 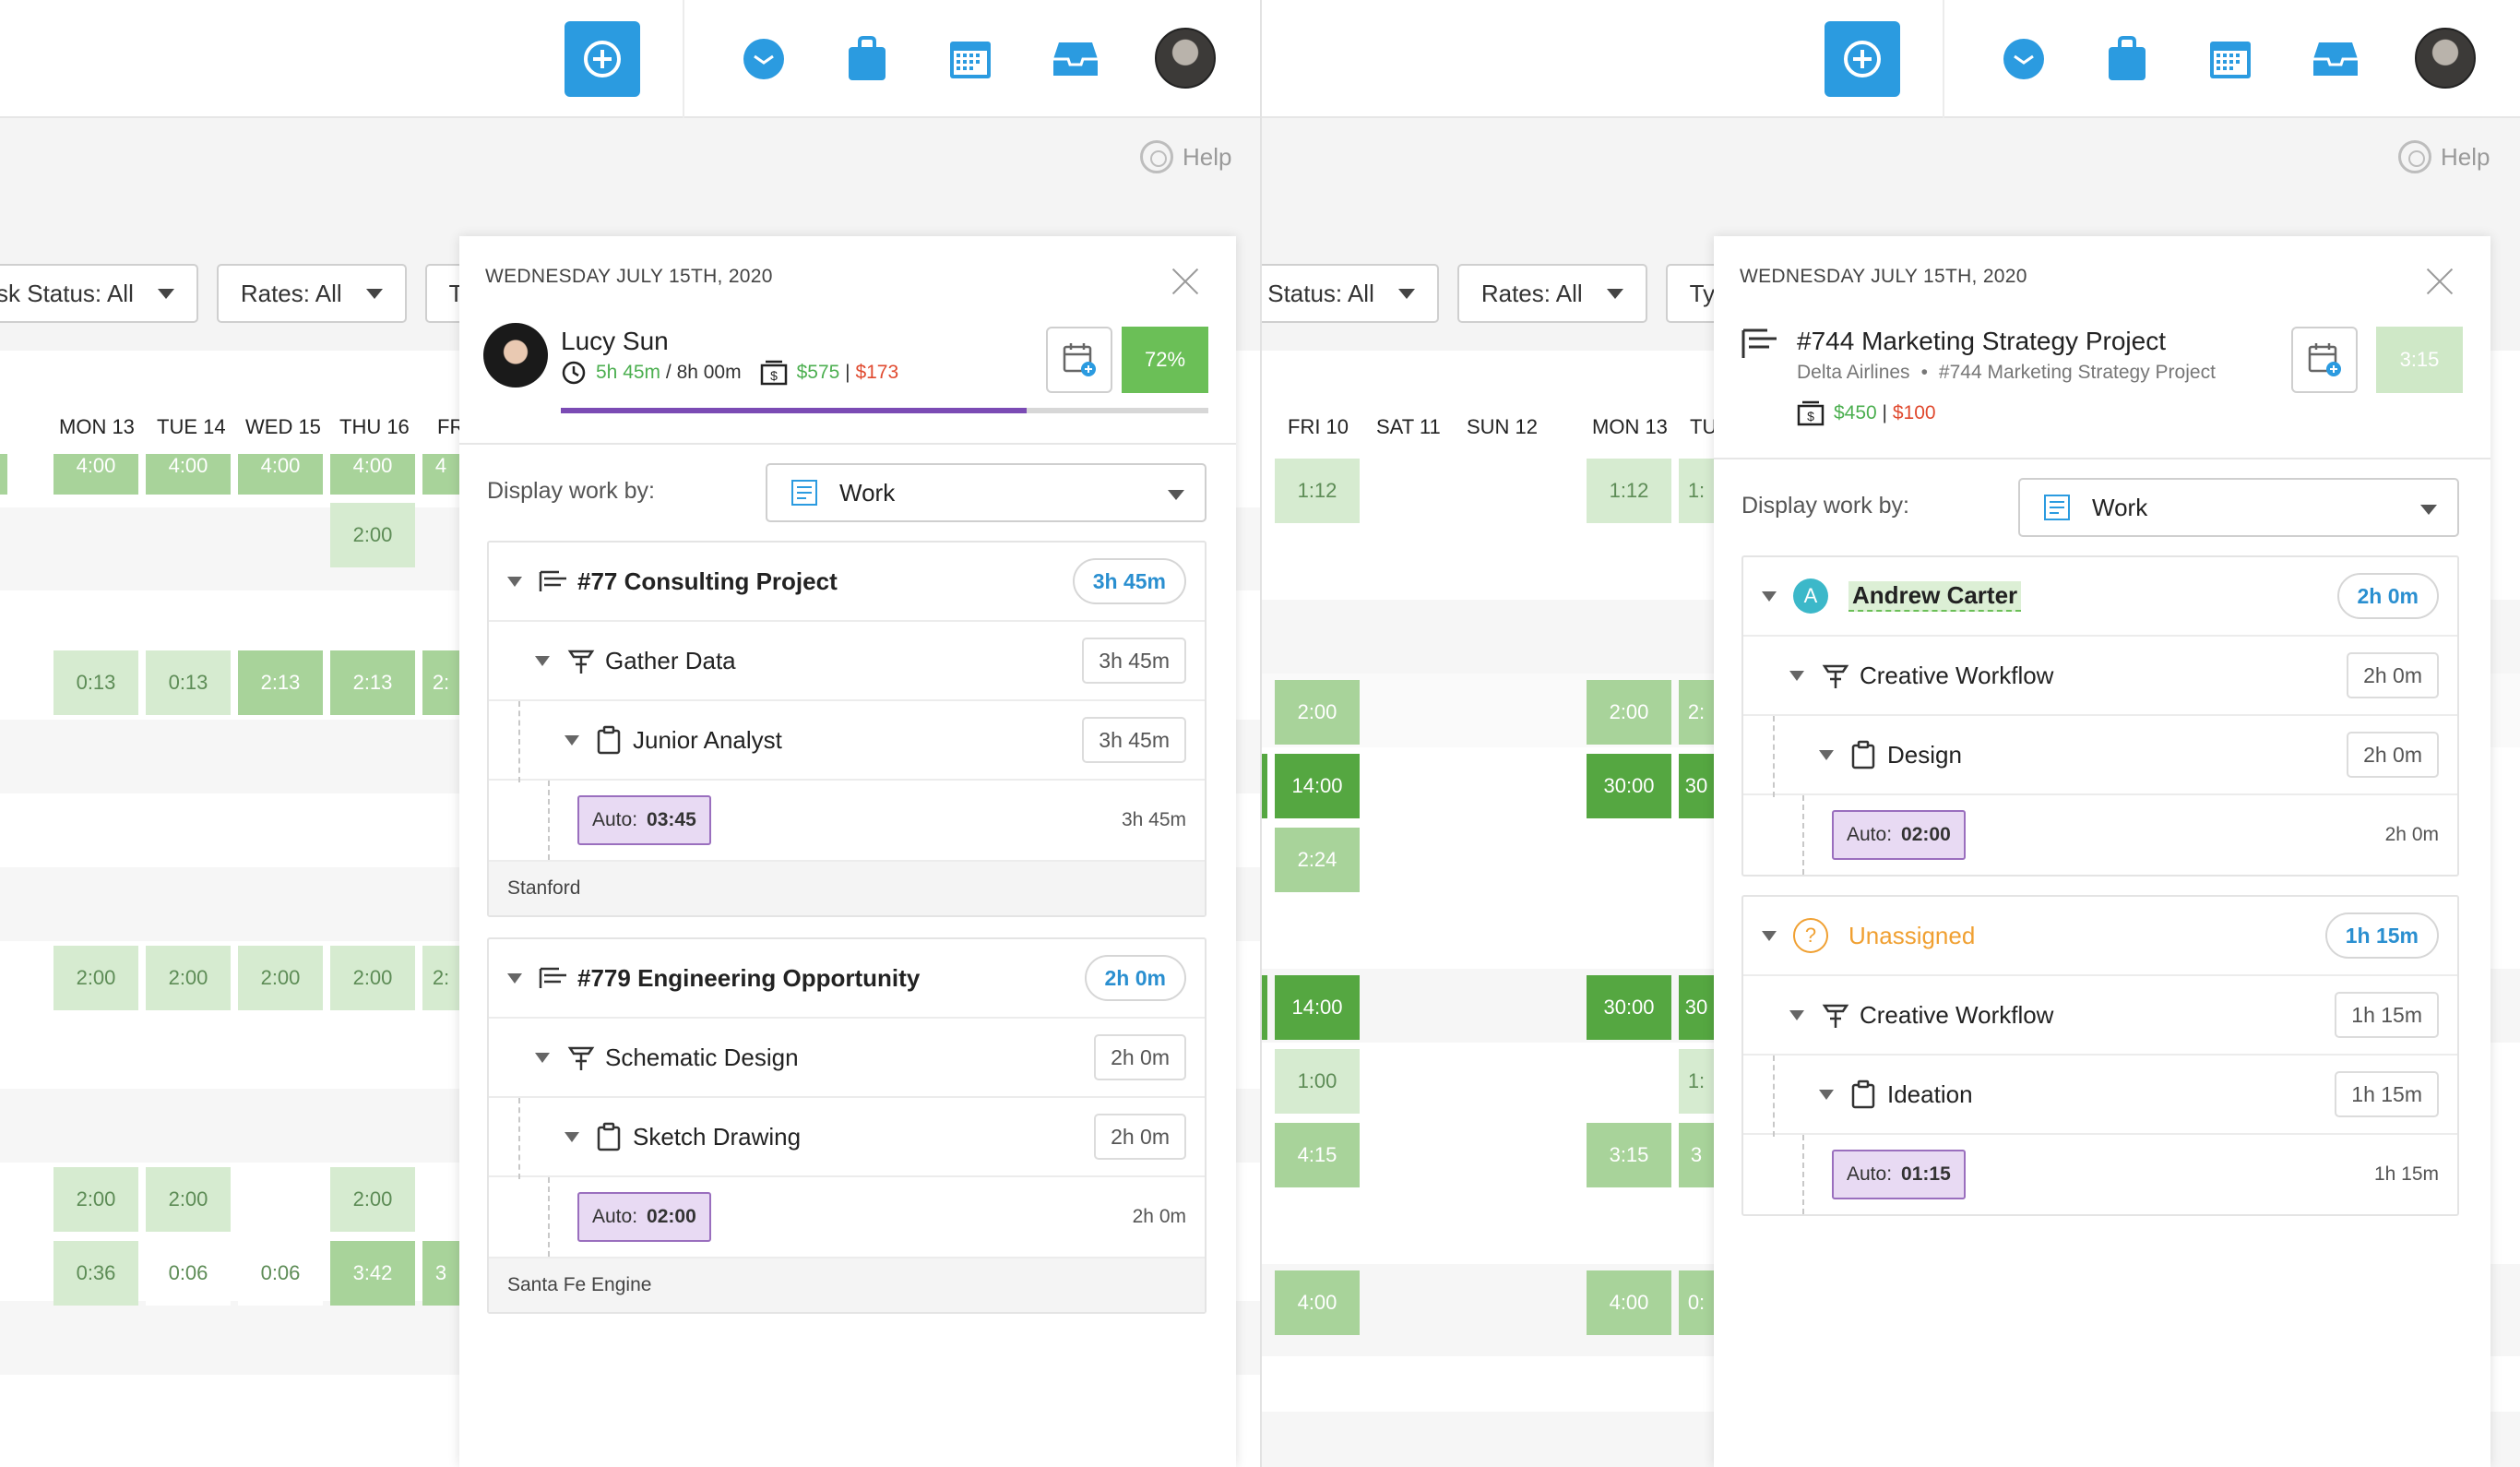 What do you see at coordinates (2100, 756) in the screenshot?
I see `role-row: Design 2h 0m` at bounding box center [2100, 756].